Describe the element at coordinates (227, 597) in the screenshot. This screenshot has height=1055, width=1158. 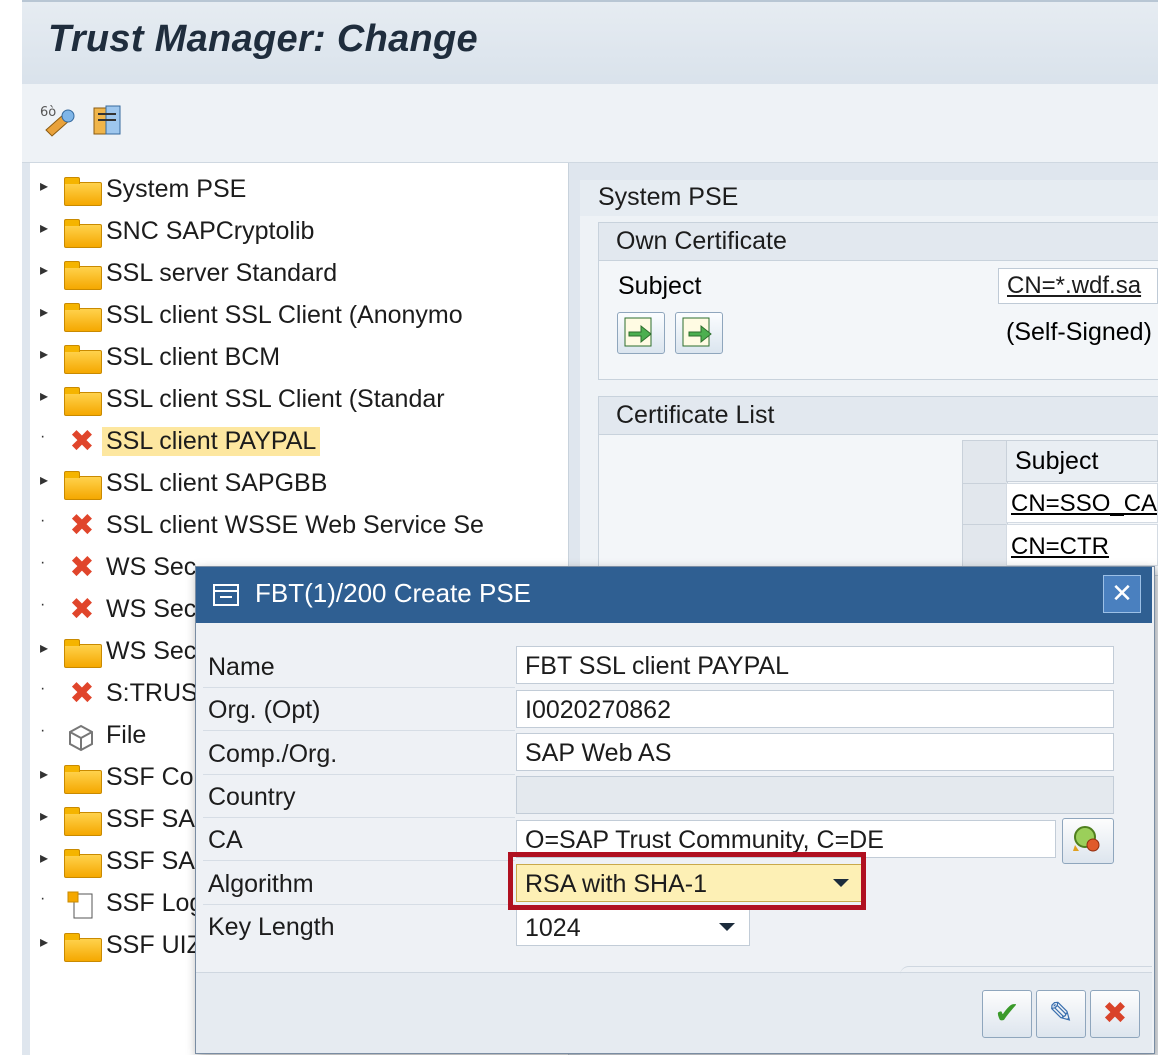
I see `dialog-window-icon` at that location.